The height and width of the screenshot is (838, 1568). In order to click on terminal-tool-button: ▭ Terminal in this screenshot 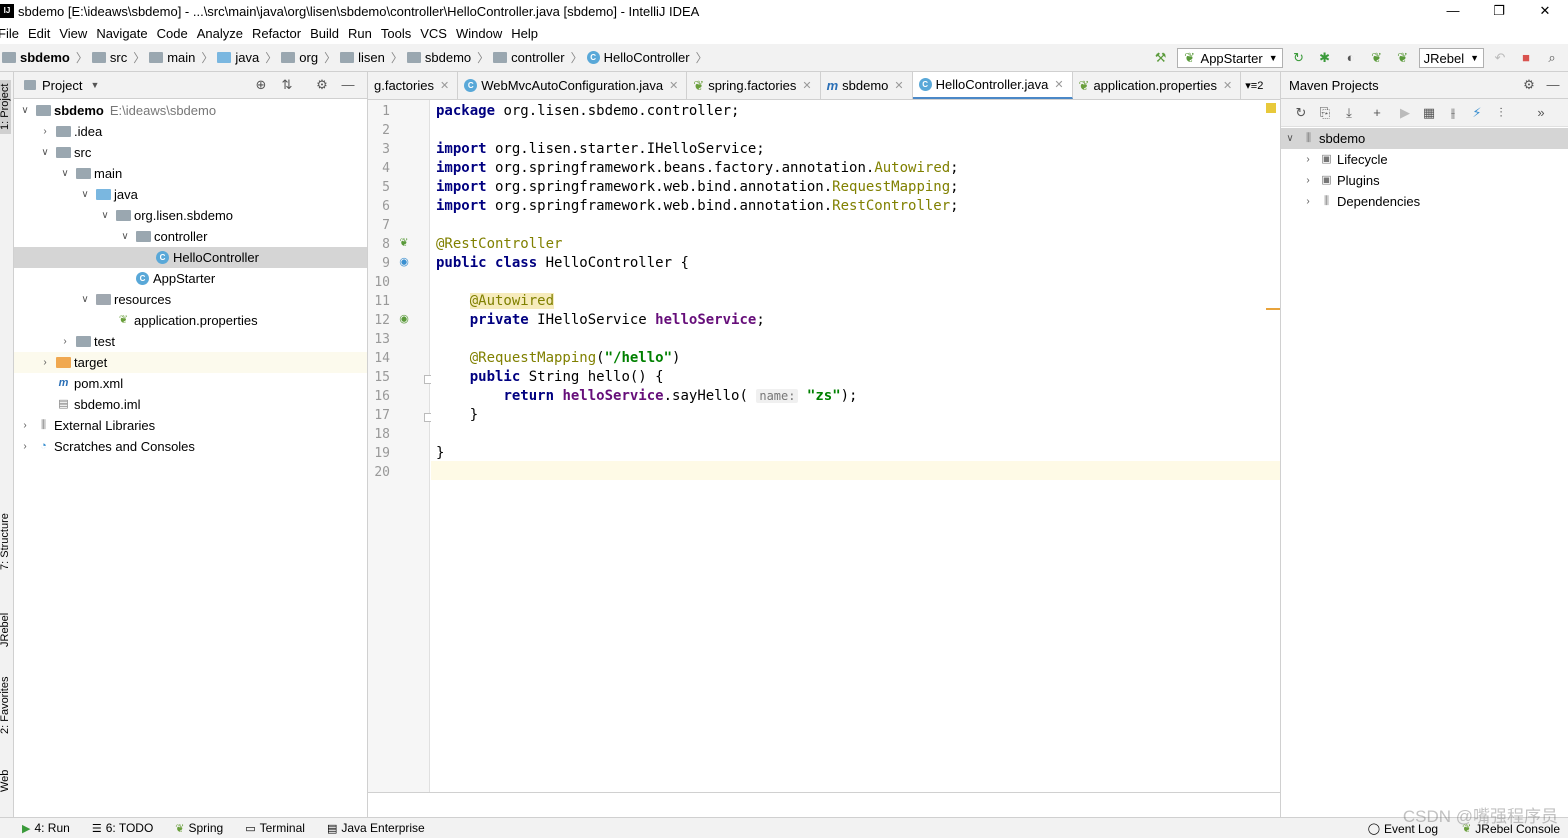, I will do `click(275, 828)`.